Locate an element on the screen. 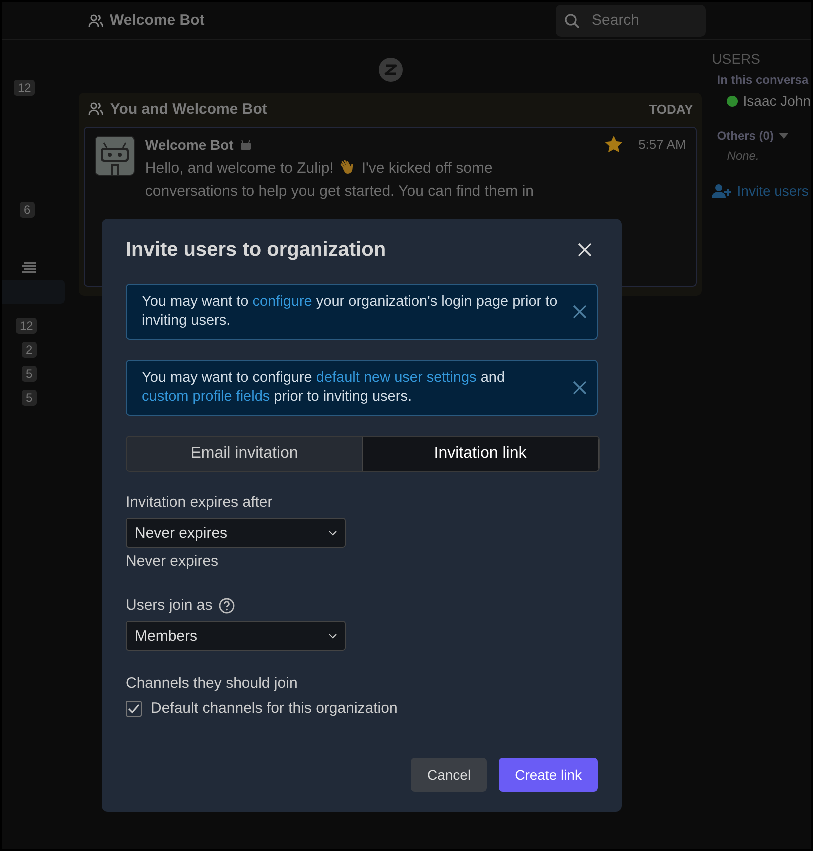 Image resolution: width=813 pixels, height=851 pixels. dialog-title: Invite users to organization is located at coordinates (256, 250).